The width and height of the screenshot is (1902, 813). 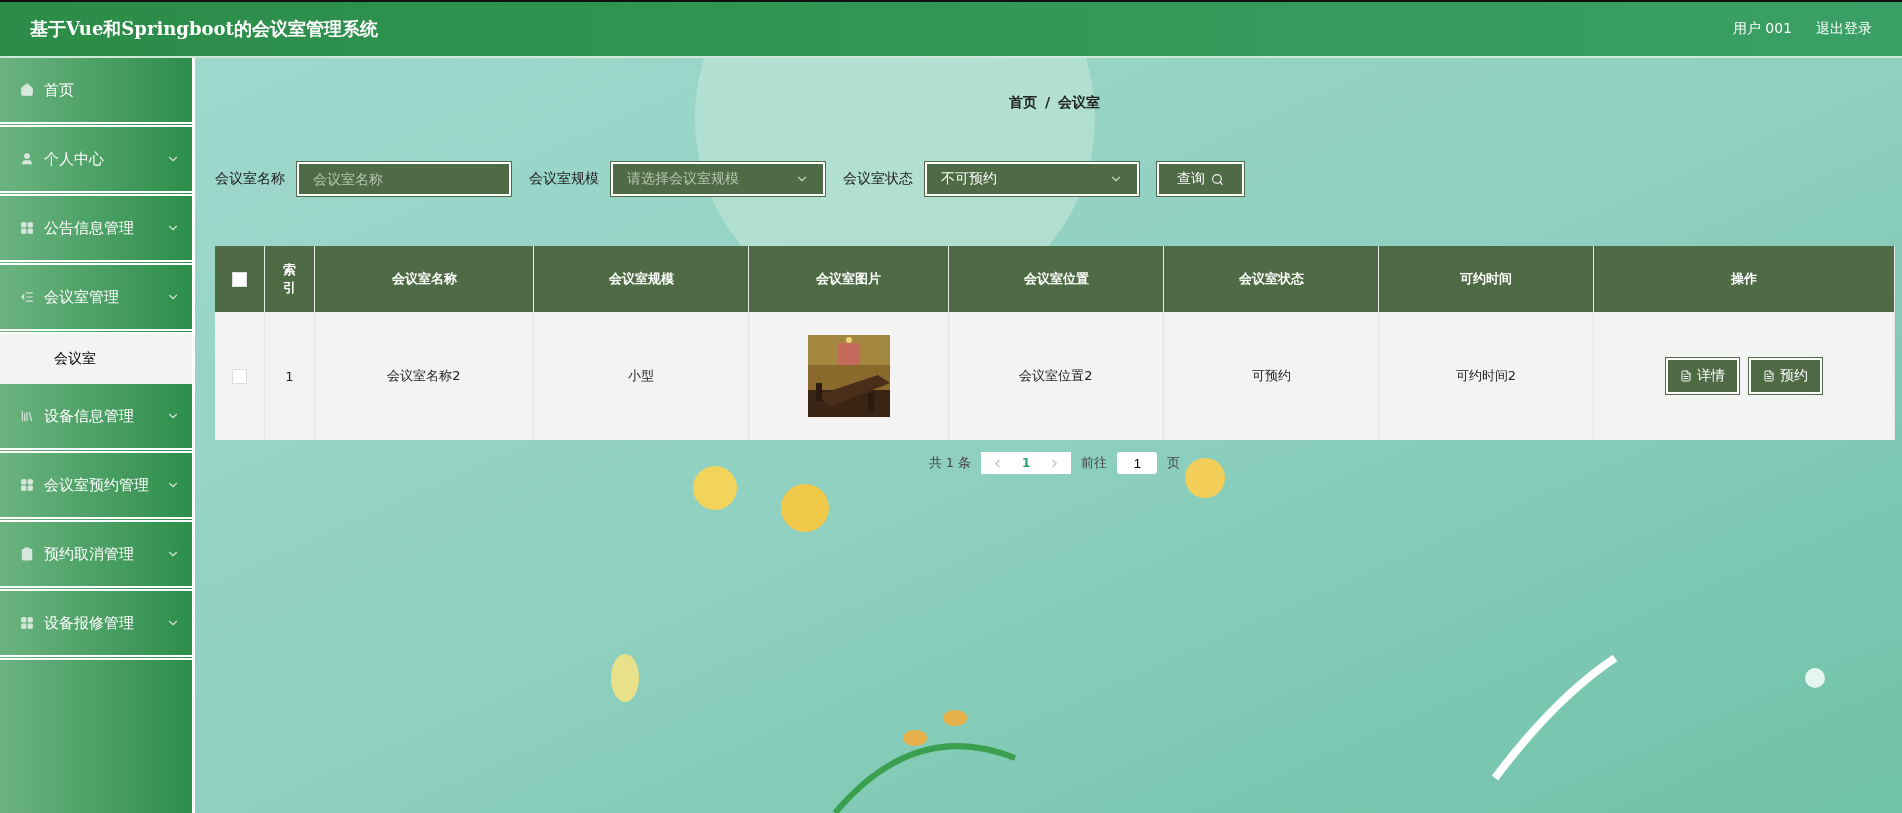 I want to click on user-icon, so click(x=27, y=159).